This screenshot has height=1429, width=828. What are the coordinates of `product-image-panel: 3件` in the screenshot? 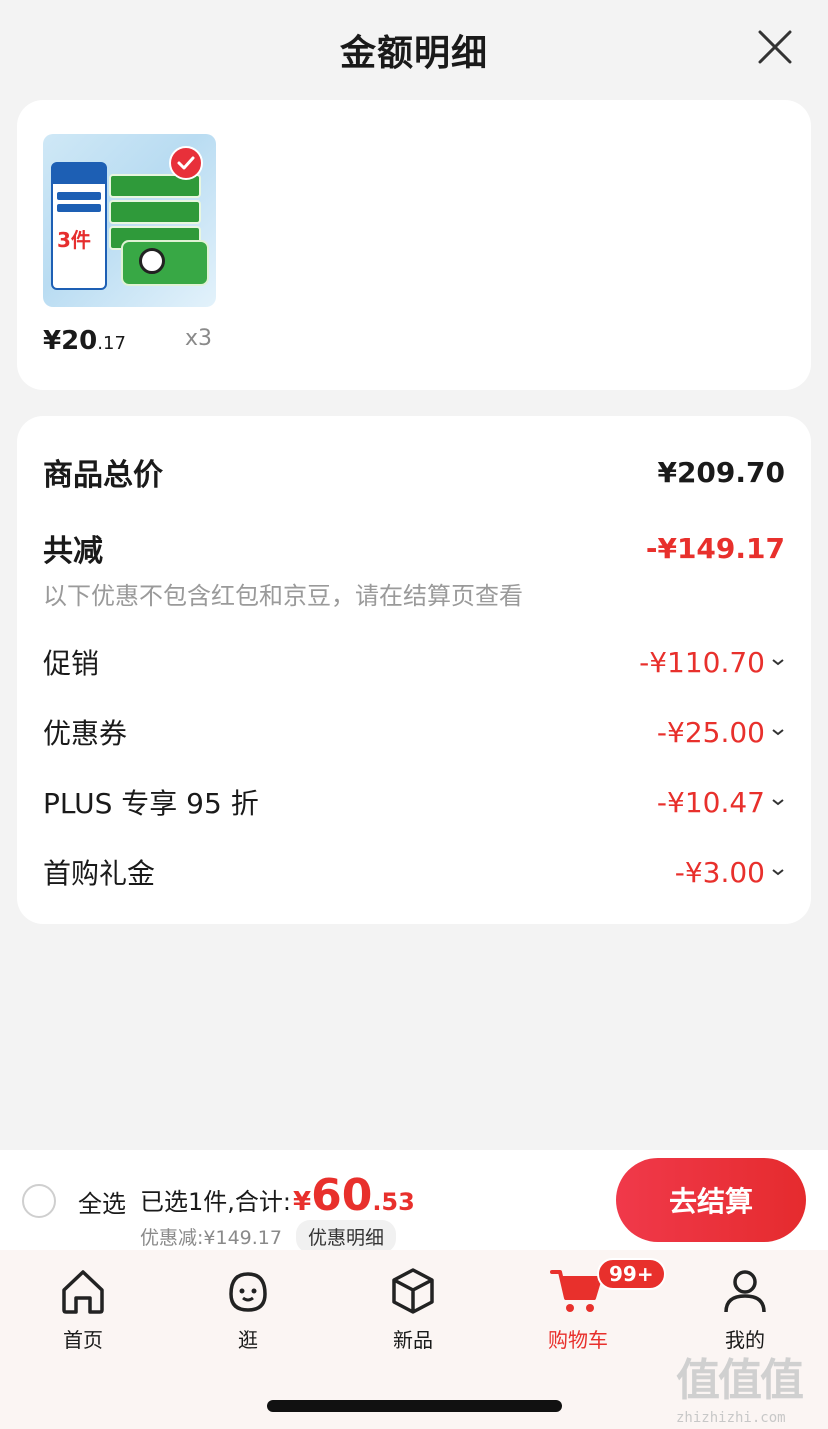 It's located at (79, 226).